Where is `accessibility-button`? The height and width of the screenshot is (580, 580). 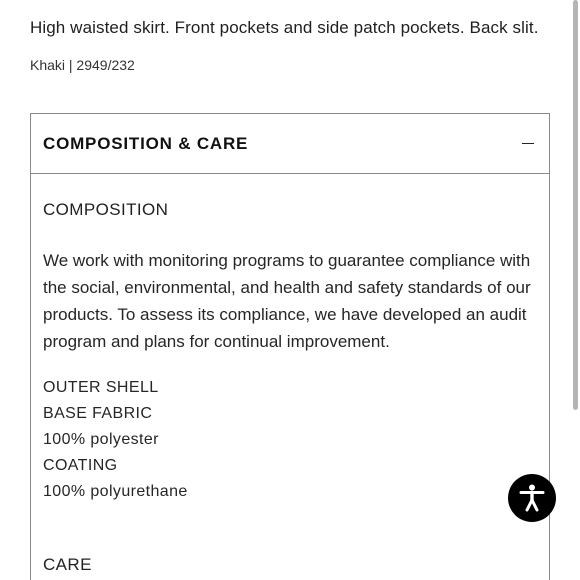
accessibility-button is located at coordinates (532, 498).